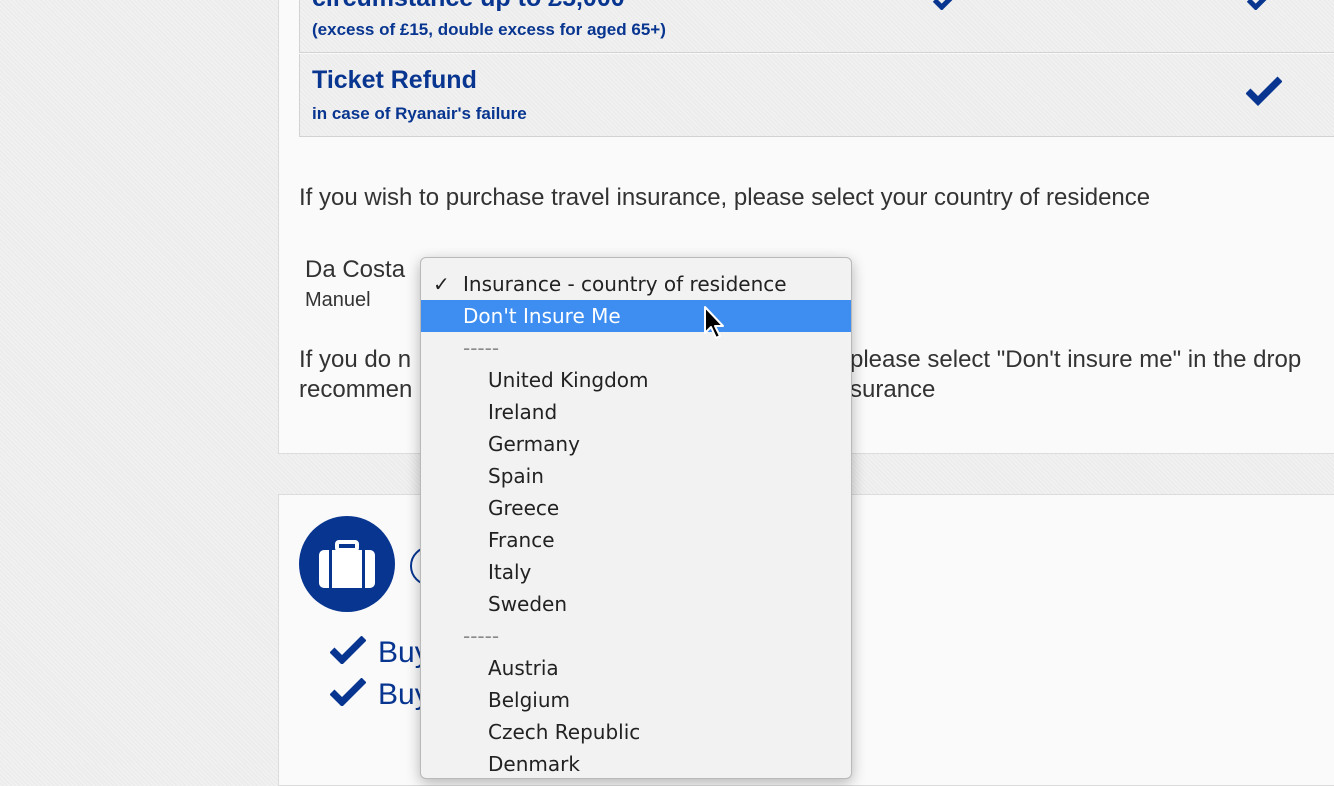 The width and height of the screenshot is (1334, 786). I want to click on dropdown-option-country: Spain, so click(636, 476).